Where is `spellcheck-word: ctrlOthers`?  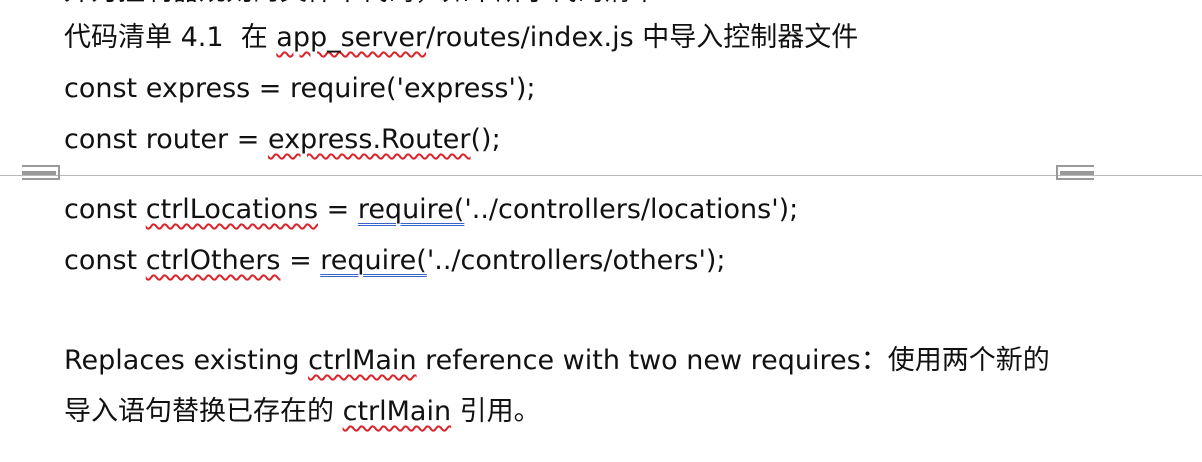 spellcheck-word: ctrlOthers is located at coordinates (213, 260).